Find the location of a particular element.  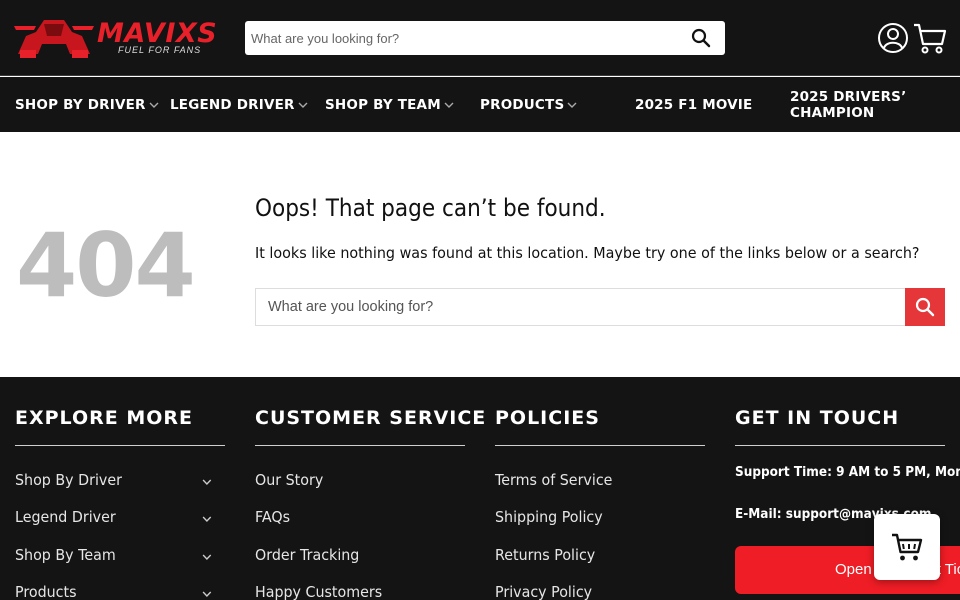

page-search-input is located at coordinates (581, 307).